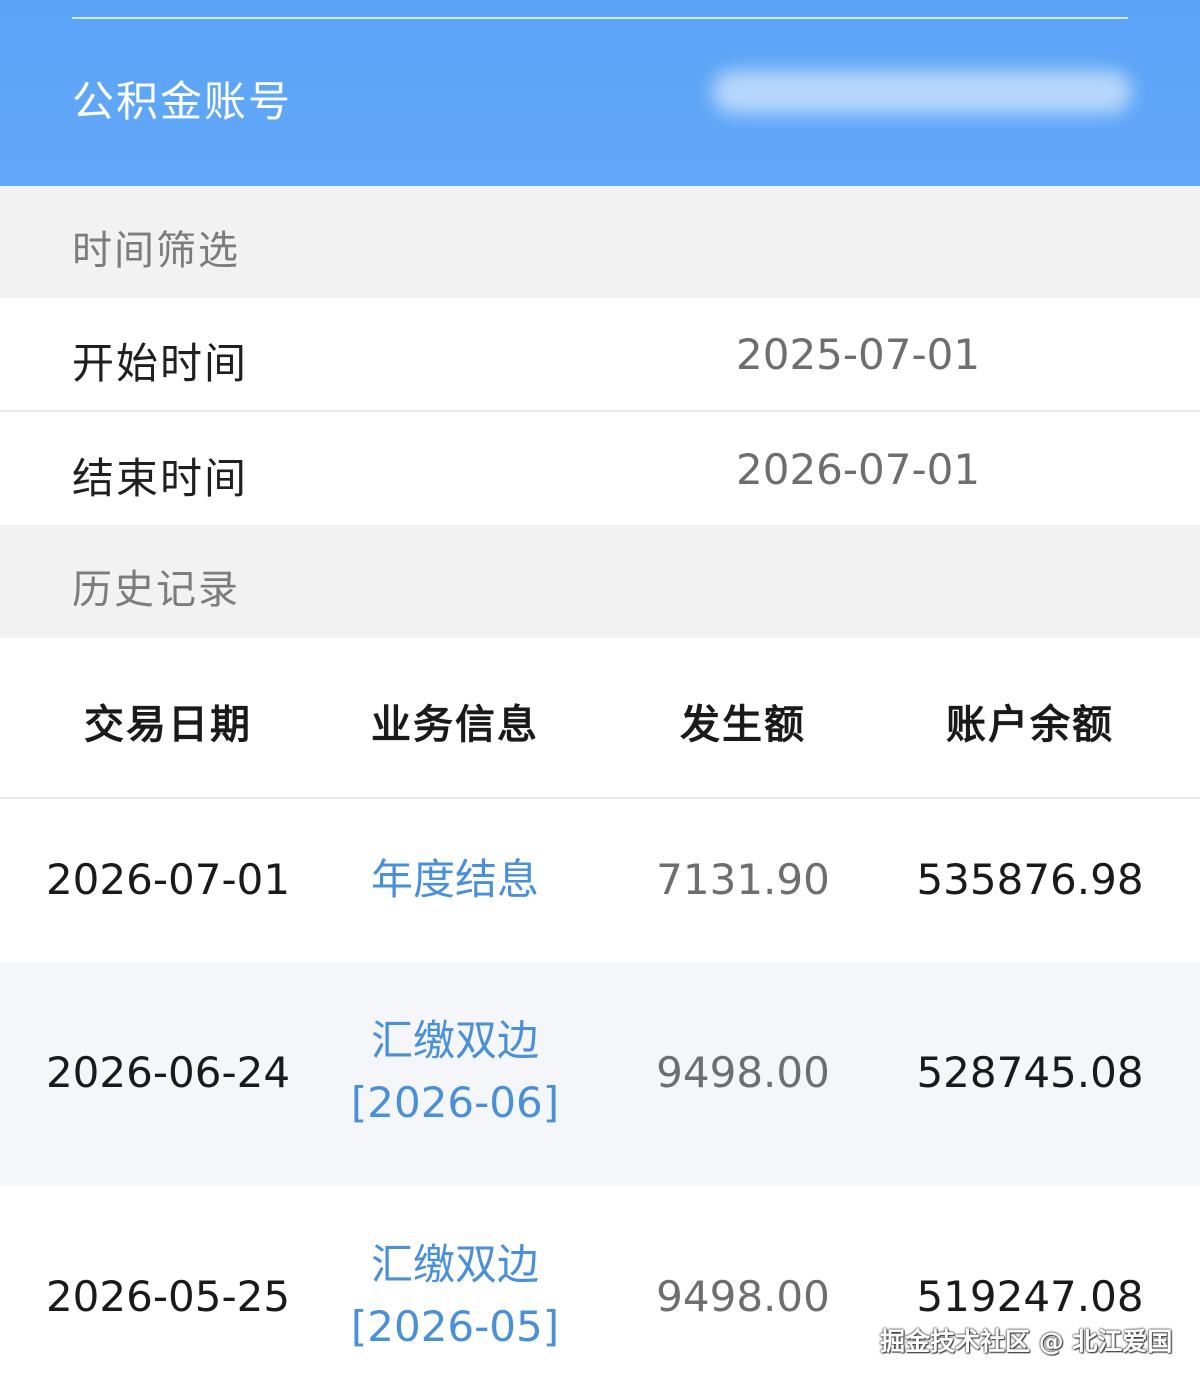  What do you see at coordinates (168, 1296) in the screenshot?
I see `row-date: 2026-05-25` at bounding box center [168, 1296].